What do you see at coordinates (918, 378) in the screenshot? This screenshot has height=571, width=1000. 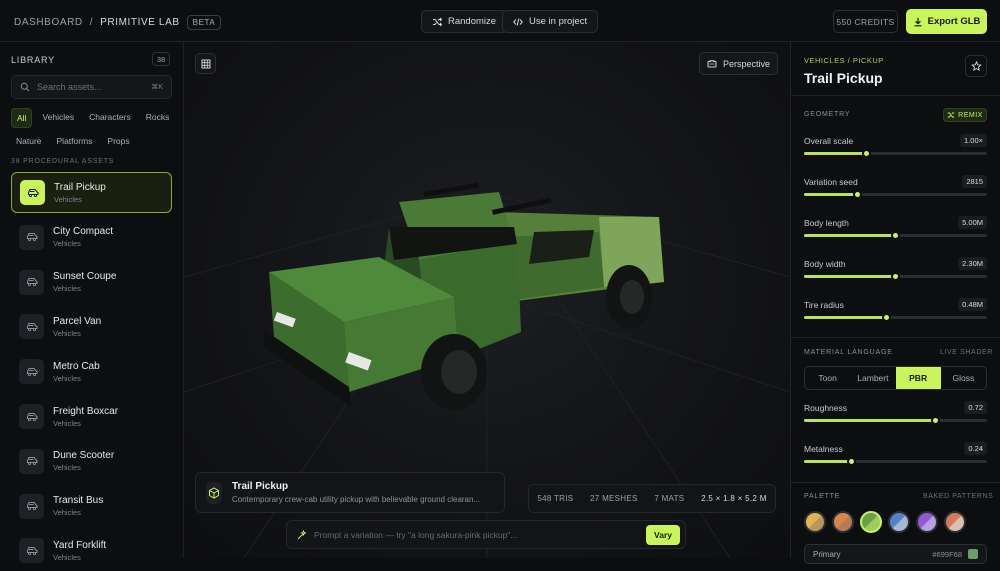 I see `shader-option-pbr: PBR` at bounding box center [918, 378].